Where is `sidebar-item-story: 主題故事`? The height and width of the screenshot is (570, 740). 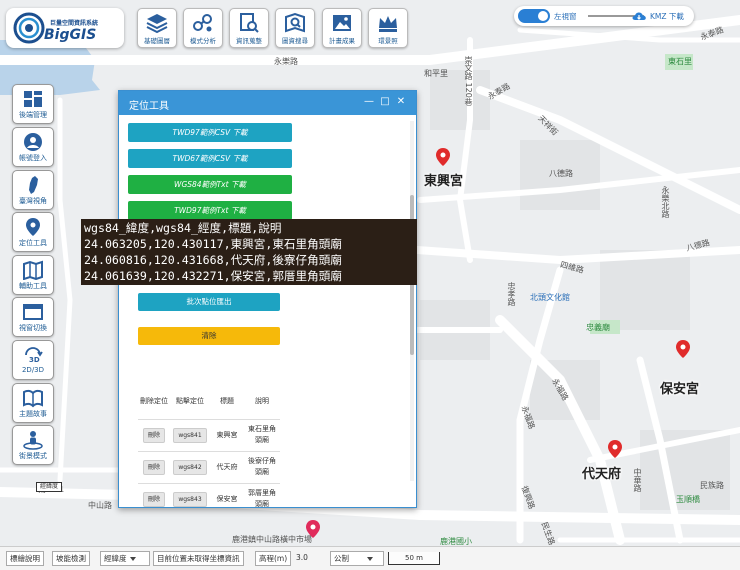 sidebar-item-story: 主題故事 is located at coordinates (33, 403).